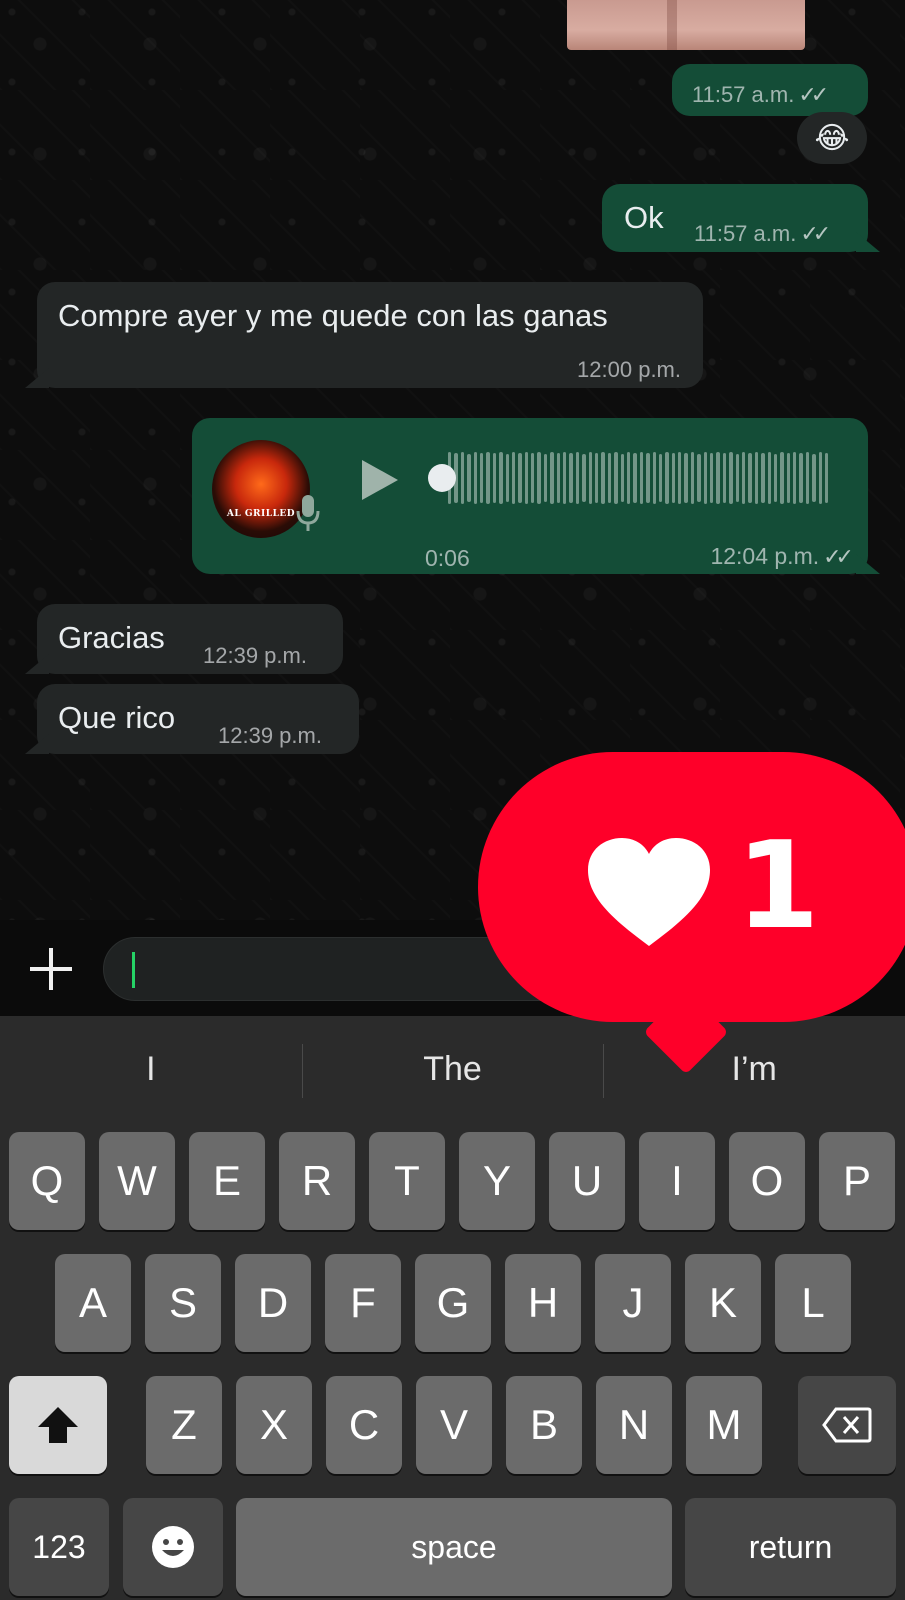  Describe the element at coordinates (452, 1069) in the screenshot. I see `suggestion-item: The` at that location.